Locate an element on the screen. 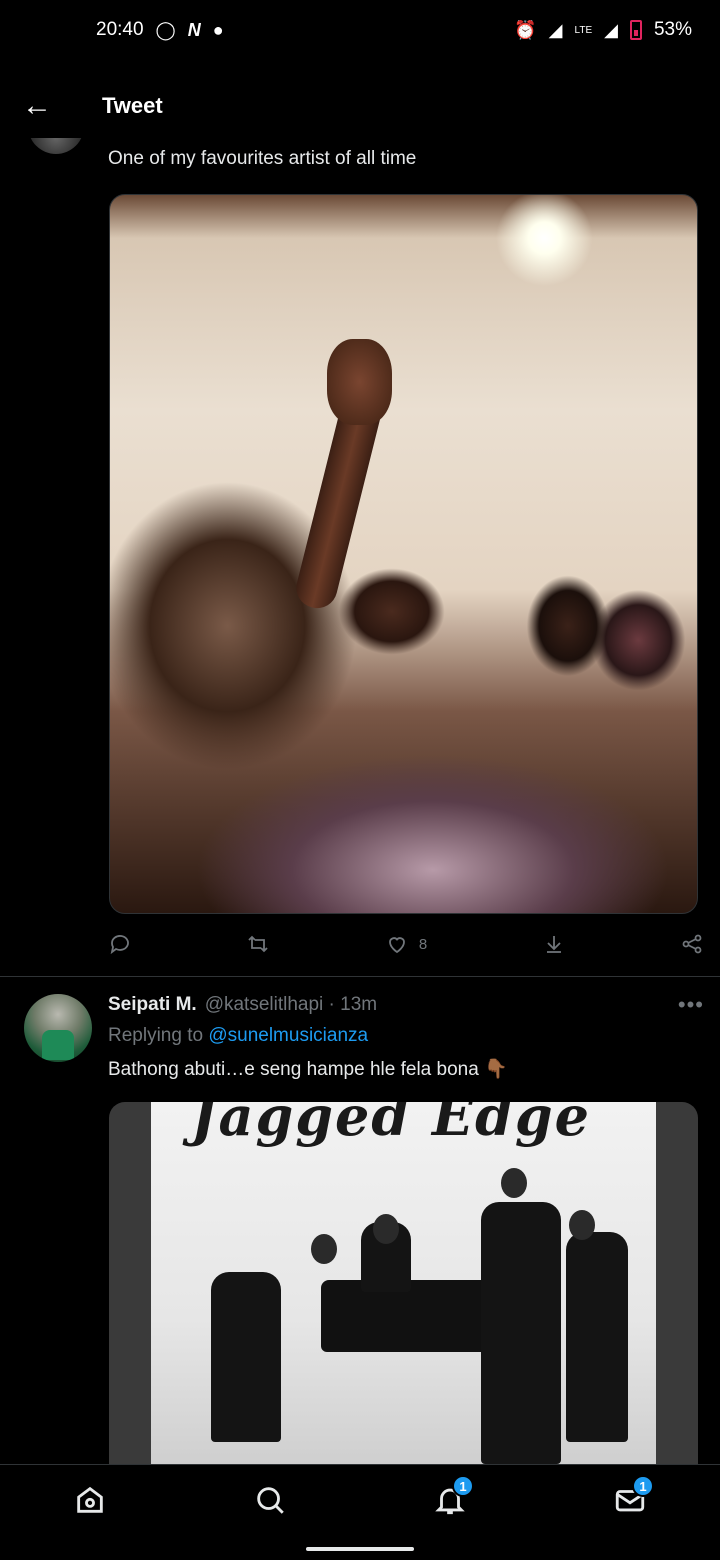 Image resolution: width=720 pixels, height=1560 pixels. messages-badge: 1 is located at coordinates (643, 1486).